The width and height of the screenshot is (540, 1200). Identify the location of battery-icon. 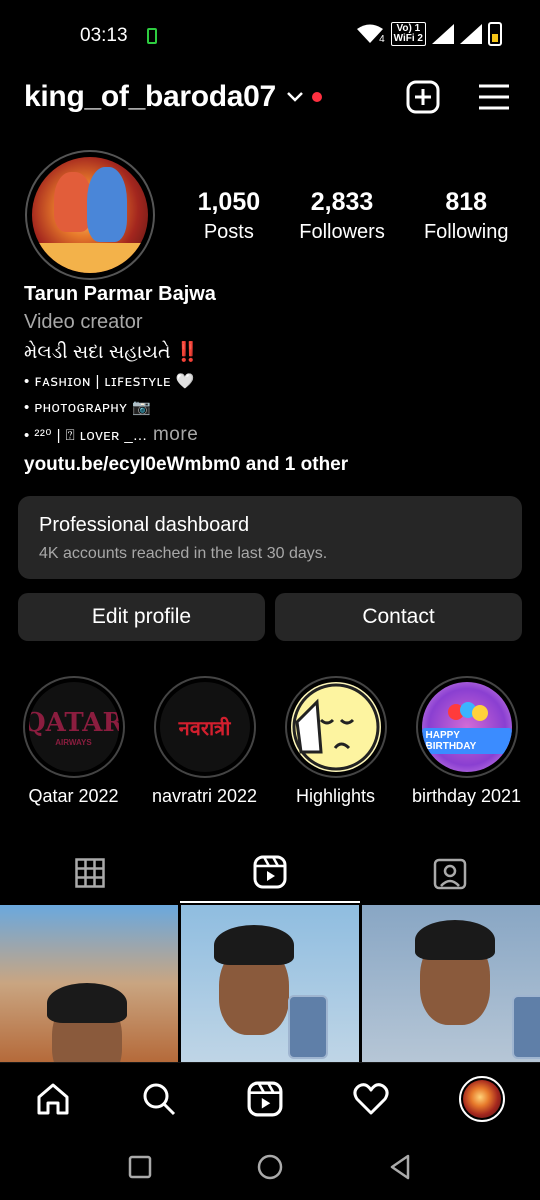
(495, 34).